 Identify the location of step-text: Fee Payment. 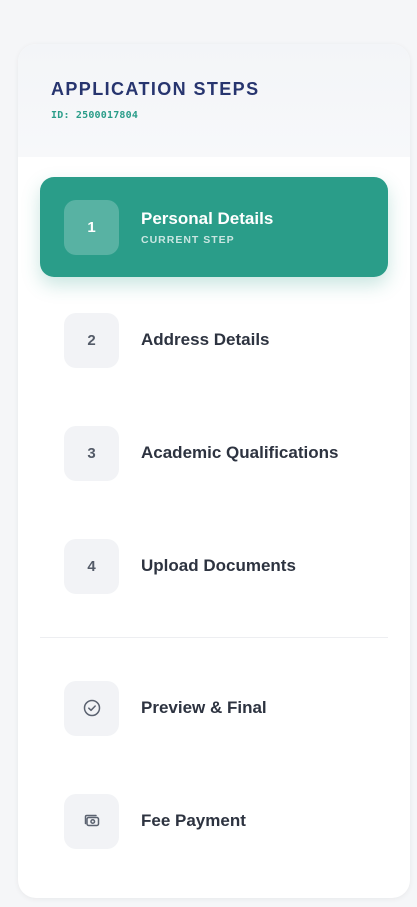
(193, 821).